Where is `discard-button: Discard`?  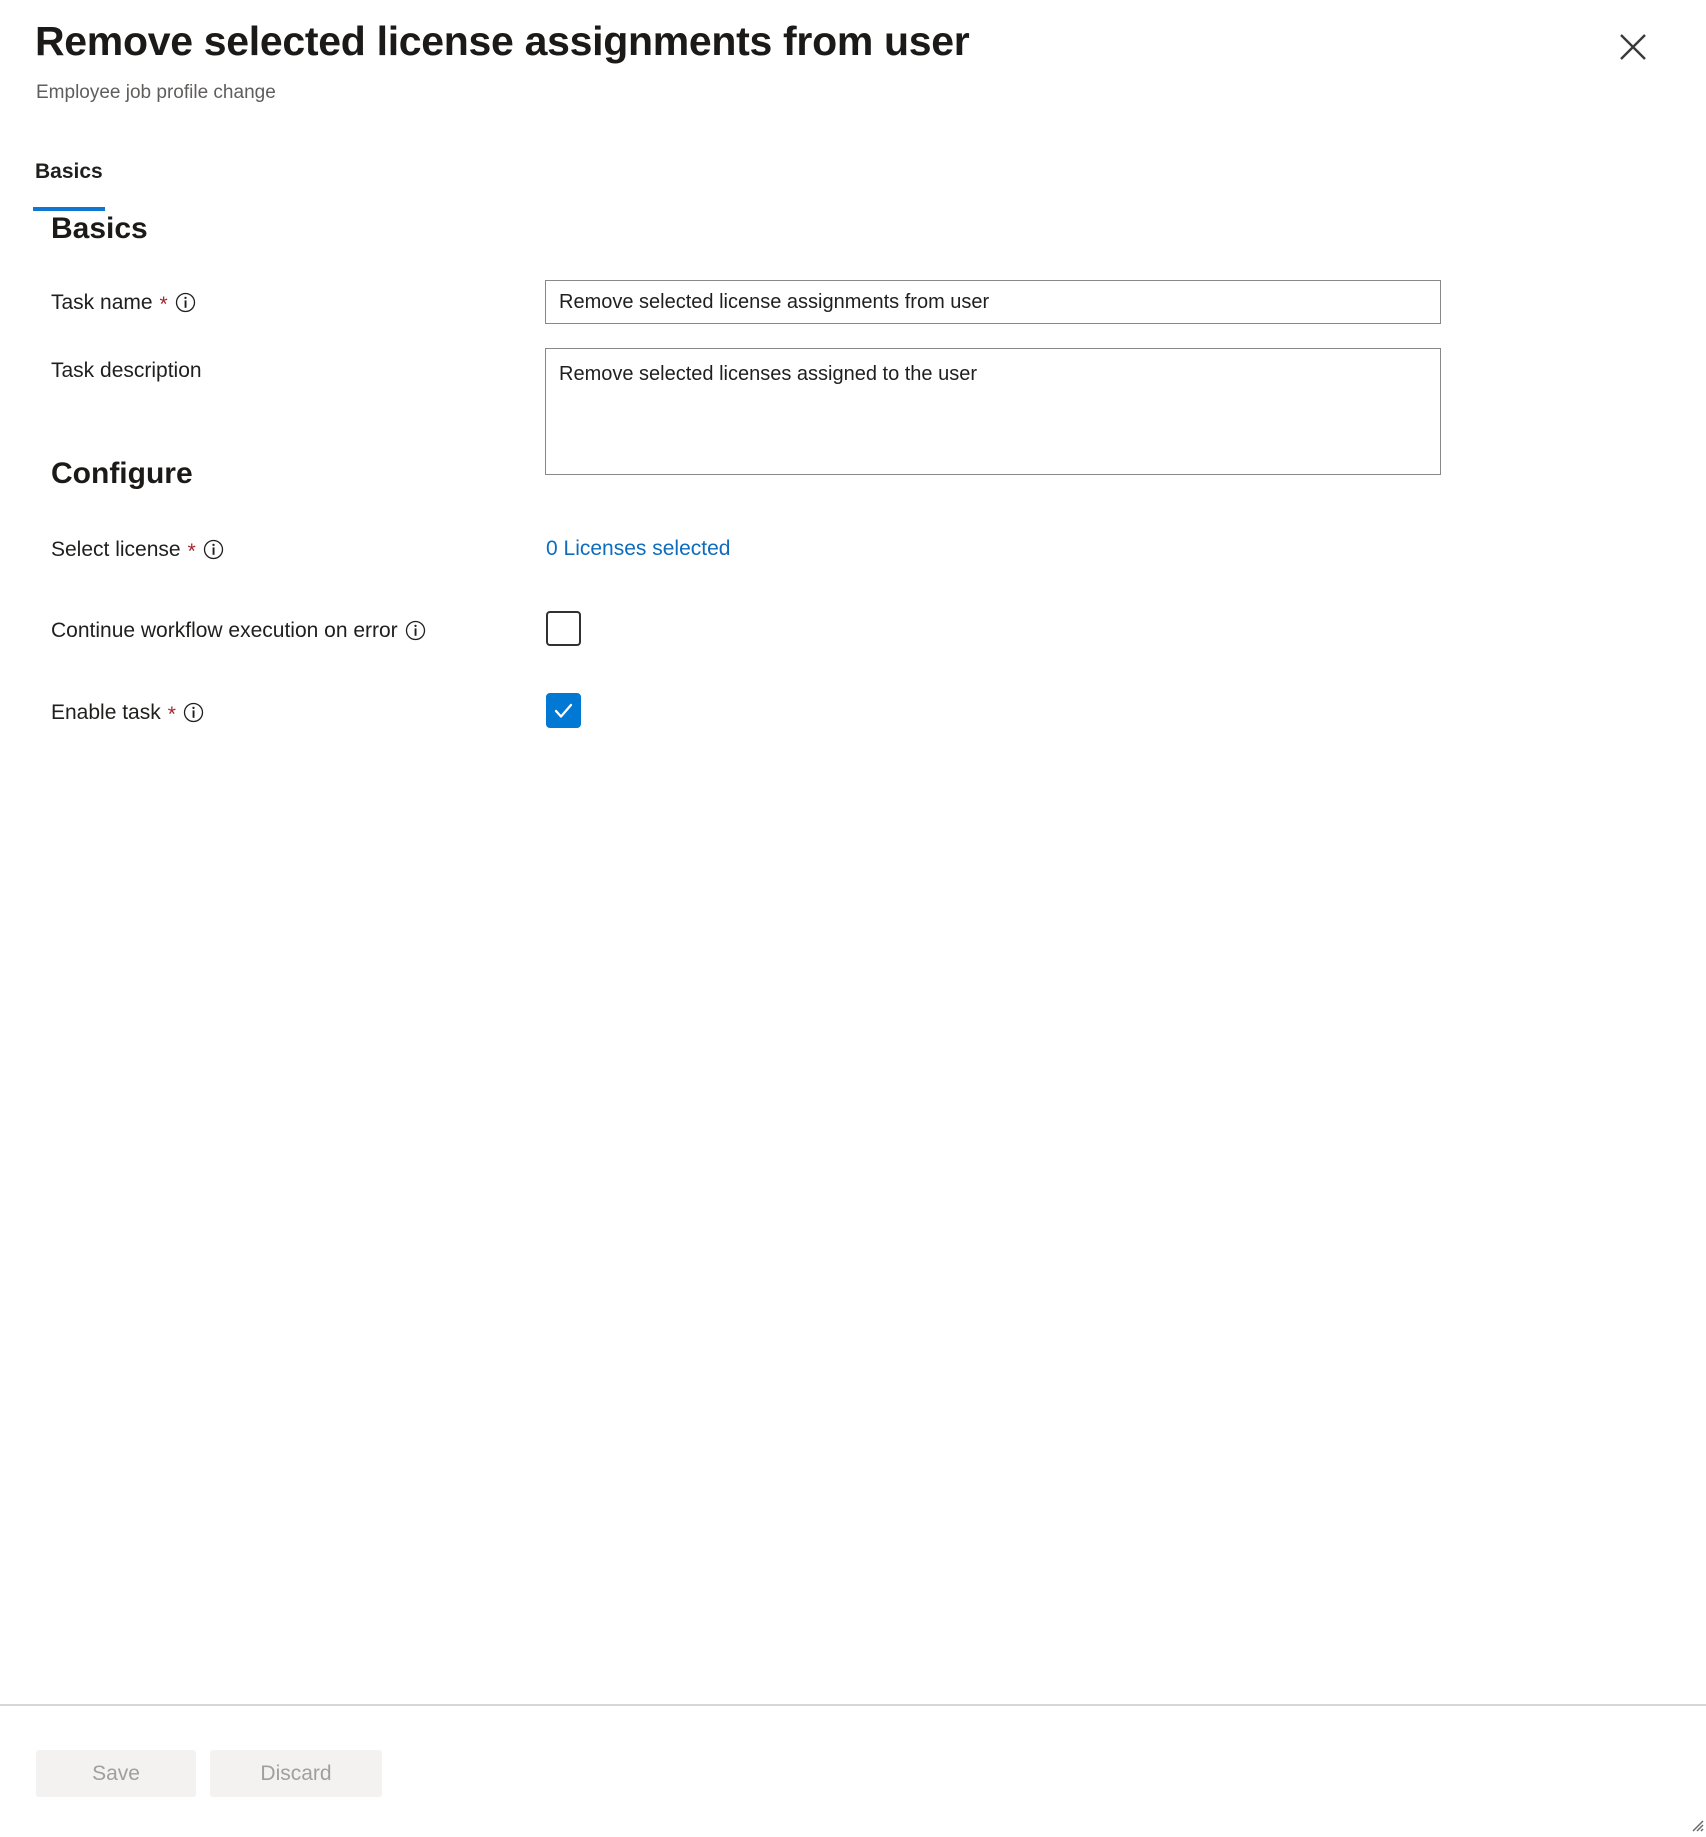
discard-button: Discard is located at coordinates (296, 1773).